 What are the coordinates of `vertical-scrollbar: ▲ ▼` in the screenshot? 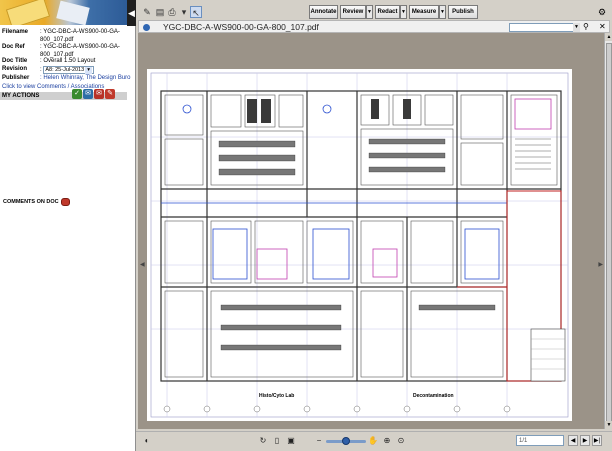 It's located at (608, 231).